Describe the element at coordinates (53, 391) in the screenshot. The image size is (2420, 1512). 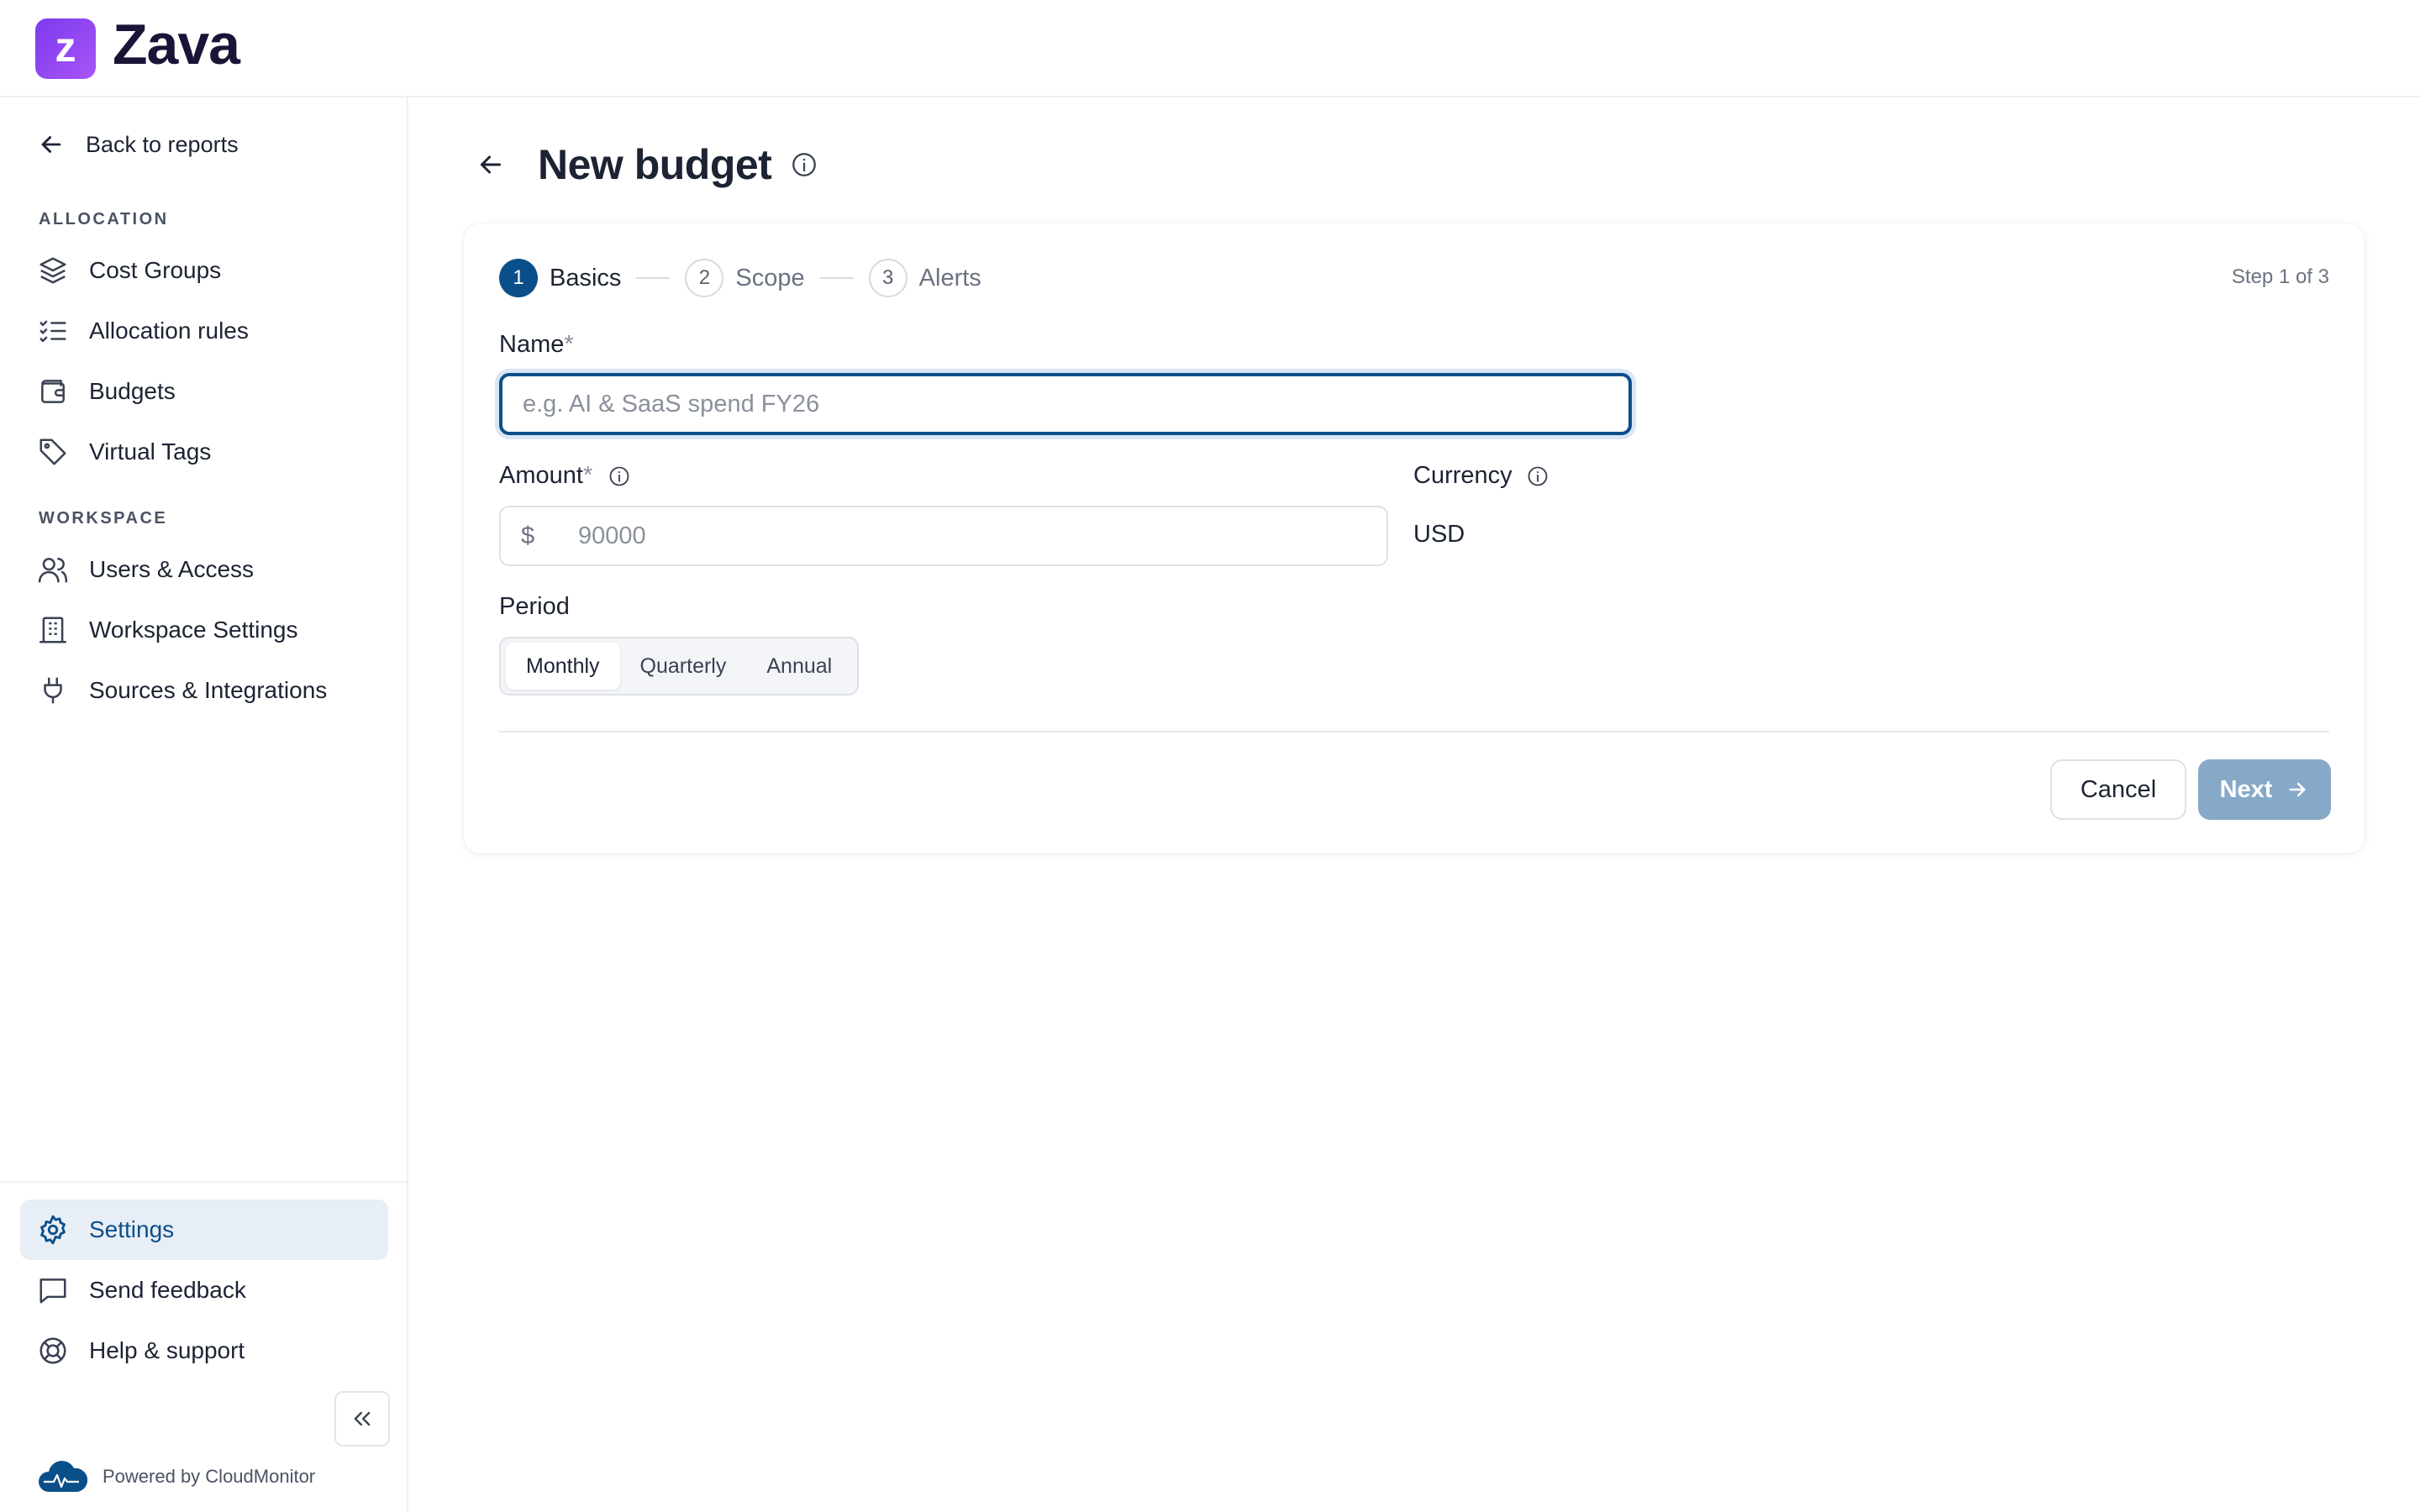
I see `wallet-icon` at that location.